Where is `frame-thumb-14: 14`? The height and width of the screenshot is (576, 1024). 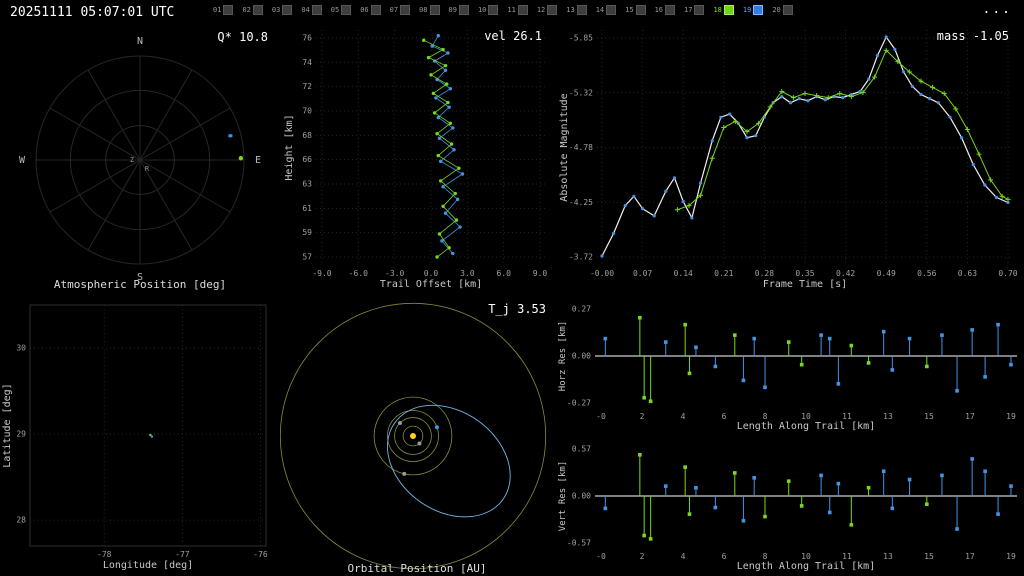 frame-thumb-14: 14 is located at coordinates (606, 10).